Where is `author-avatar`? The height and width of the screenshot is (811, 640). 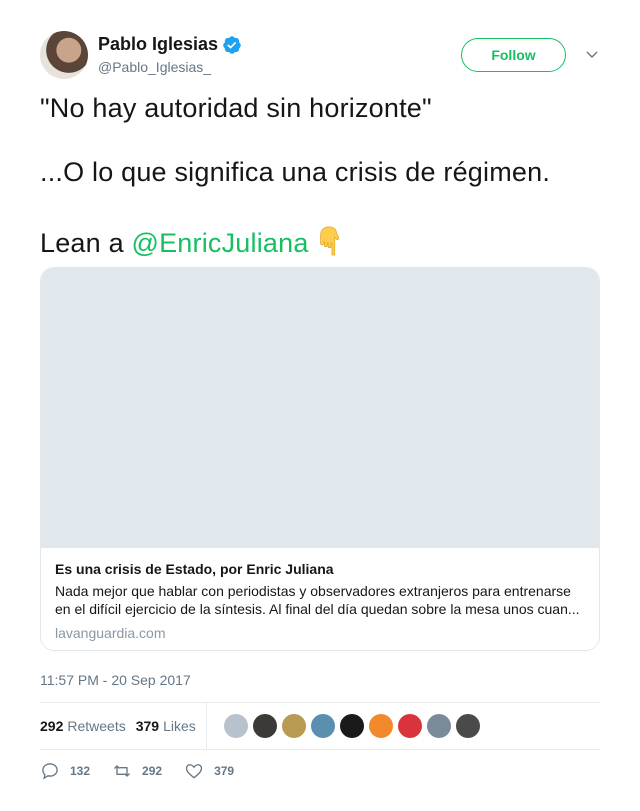 author-avatar is located at coordinates (64, 55).